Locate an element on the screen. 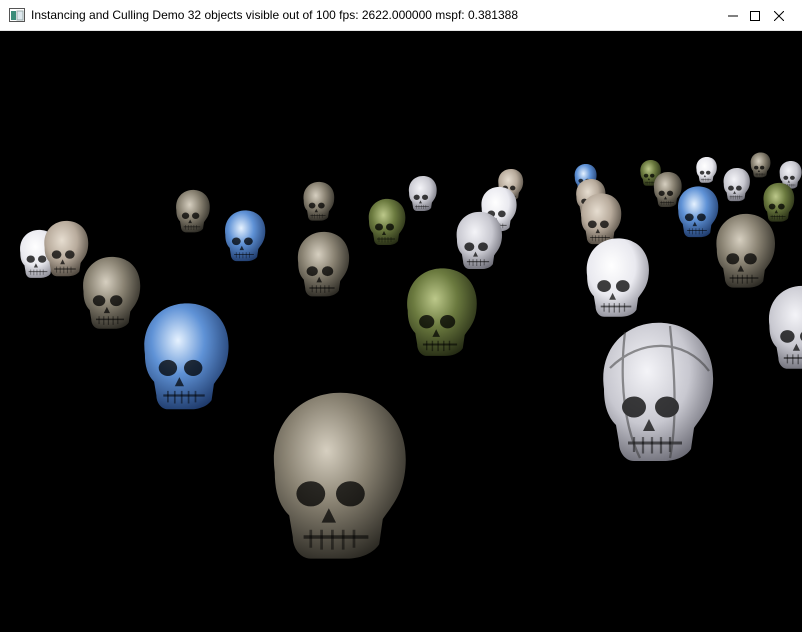  close-button is located at coordinates (779, 15).